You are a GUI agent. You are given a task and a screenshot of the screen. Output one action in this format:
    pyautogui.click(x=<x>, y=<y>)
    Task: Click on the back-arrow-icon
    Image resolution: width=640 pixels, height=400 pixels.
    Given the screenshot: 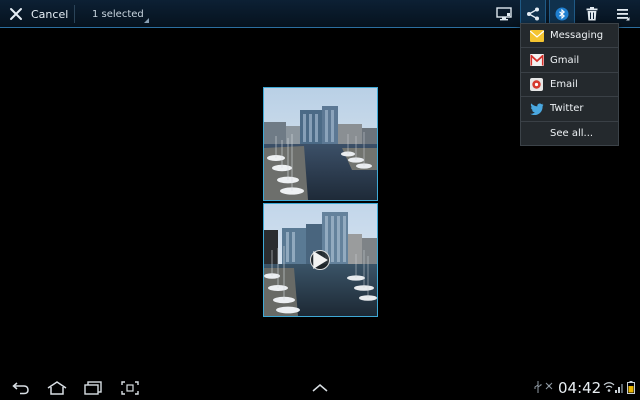 What is the action you would take?
    pyautogui.click(x=20, y=388)
    